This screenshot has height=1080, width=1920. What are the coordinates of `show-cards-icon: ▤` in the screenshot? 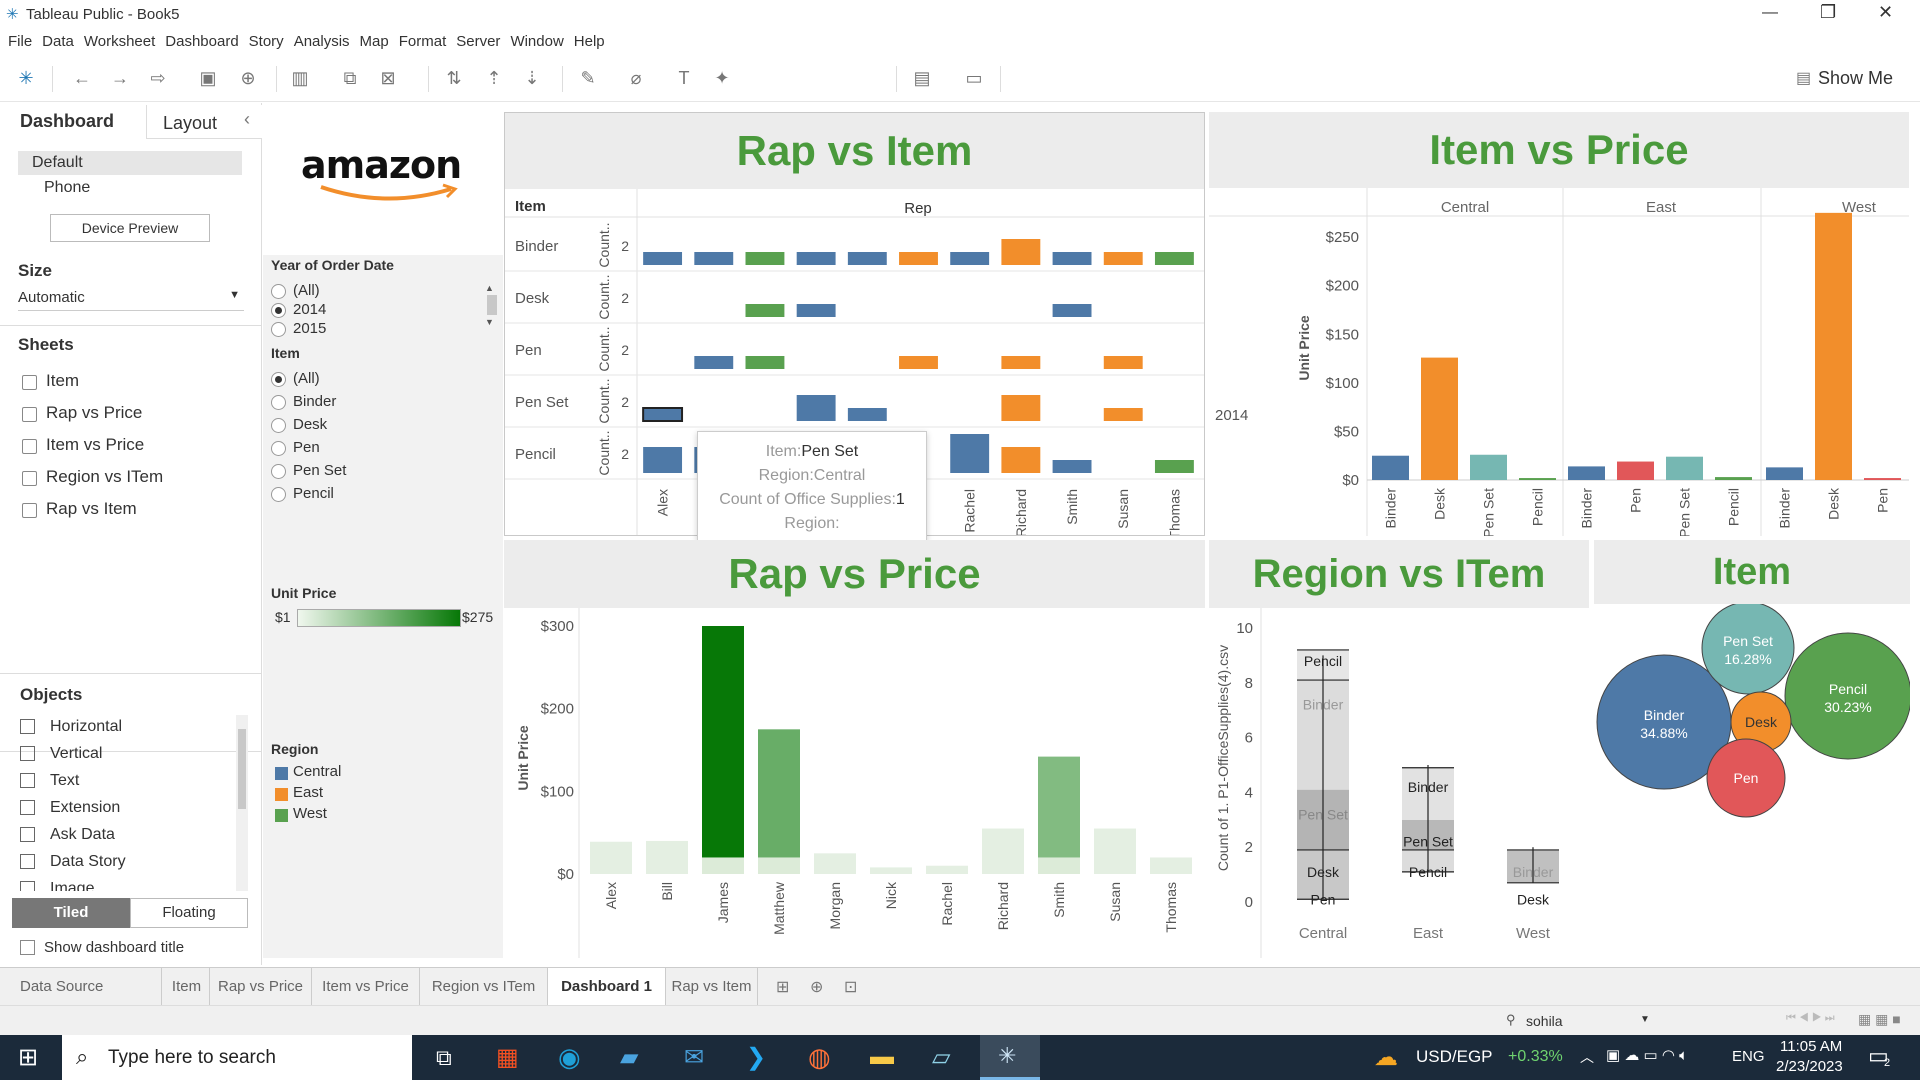 It's located at (922, 78).